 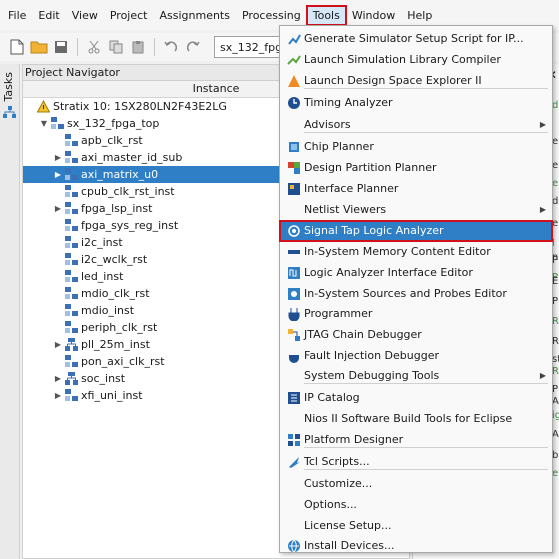 I want to click on menu-tools: Tools, so click(x=326, y=15).